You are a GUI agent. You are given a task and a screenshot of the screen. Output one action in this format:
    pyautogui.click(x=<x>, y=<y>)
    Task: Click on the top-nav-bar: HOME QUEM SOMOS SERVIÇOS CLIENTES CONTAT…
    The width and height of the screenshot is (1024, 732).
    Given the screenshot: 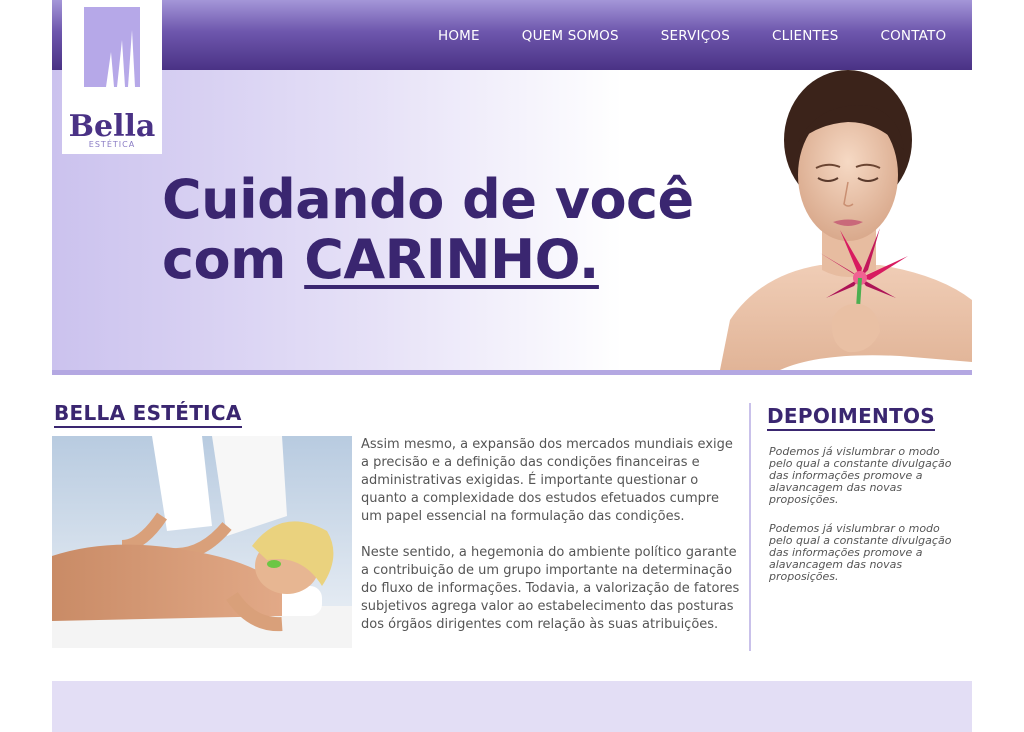 What is the action you would take?
    pyautogui.click(x=512, y=35)
    